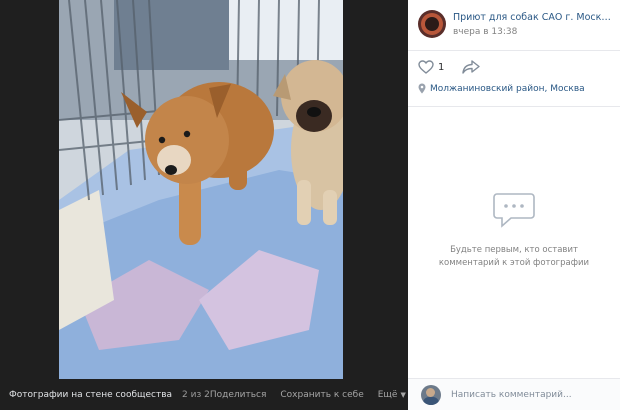 The width and height of the screenshot is (620, 410). I want to click on location-pin-icon, so click(422, 88).